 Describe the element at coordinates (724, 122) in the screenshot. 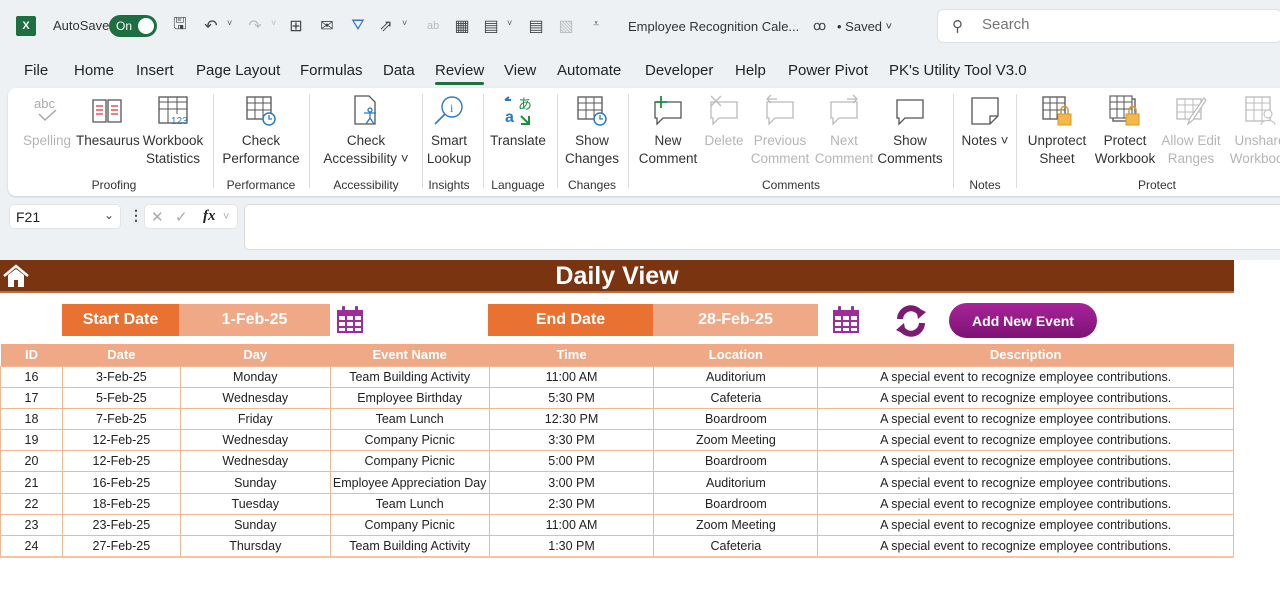

I see `delete-comment-button: Delete` at that location.